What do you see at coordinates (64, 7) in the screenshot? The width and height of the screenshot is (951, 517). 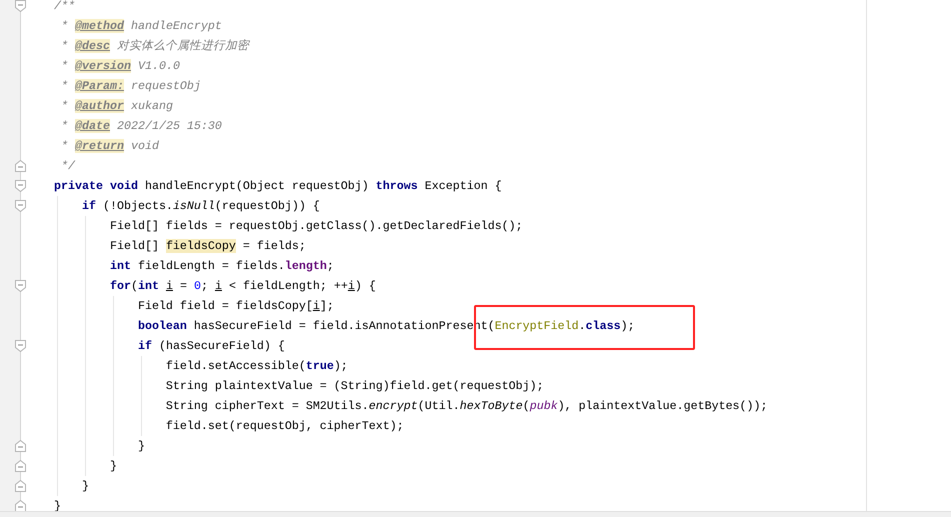 I see `code-line: /**` at bounding box center [64, 7].